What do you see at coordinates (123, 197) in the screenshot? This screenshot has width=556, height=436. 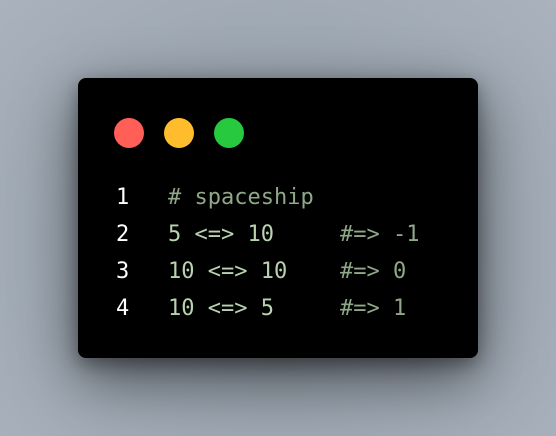 I see `line-number: 1` at bounding box center [123, 197].